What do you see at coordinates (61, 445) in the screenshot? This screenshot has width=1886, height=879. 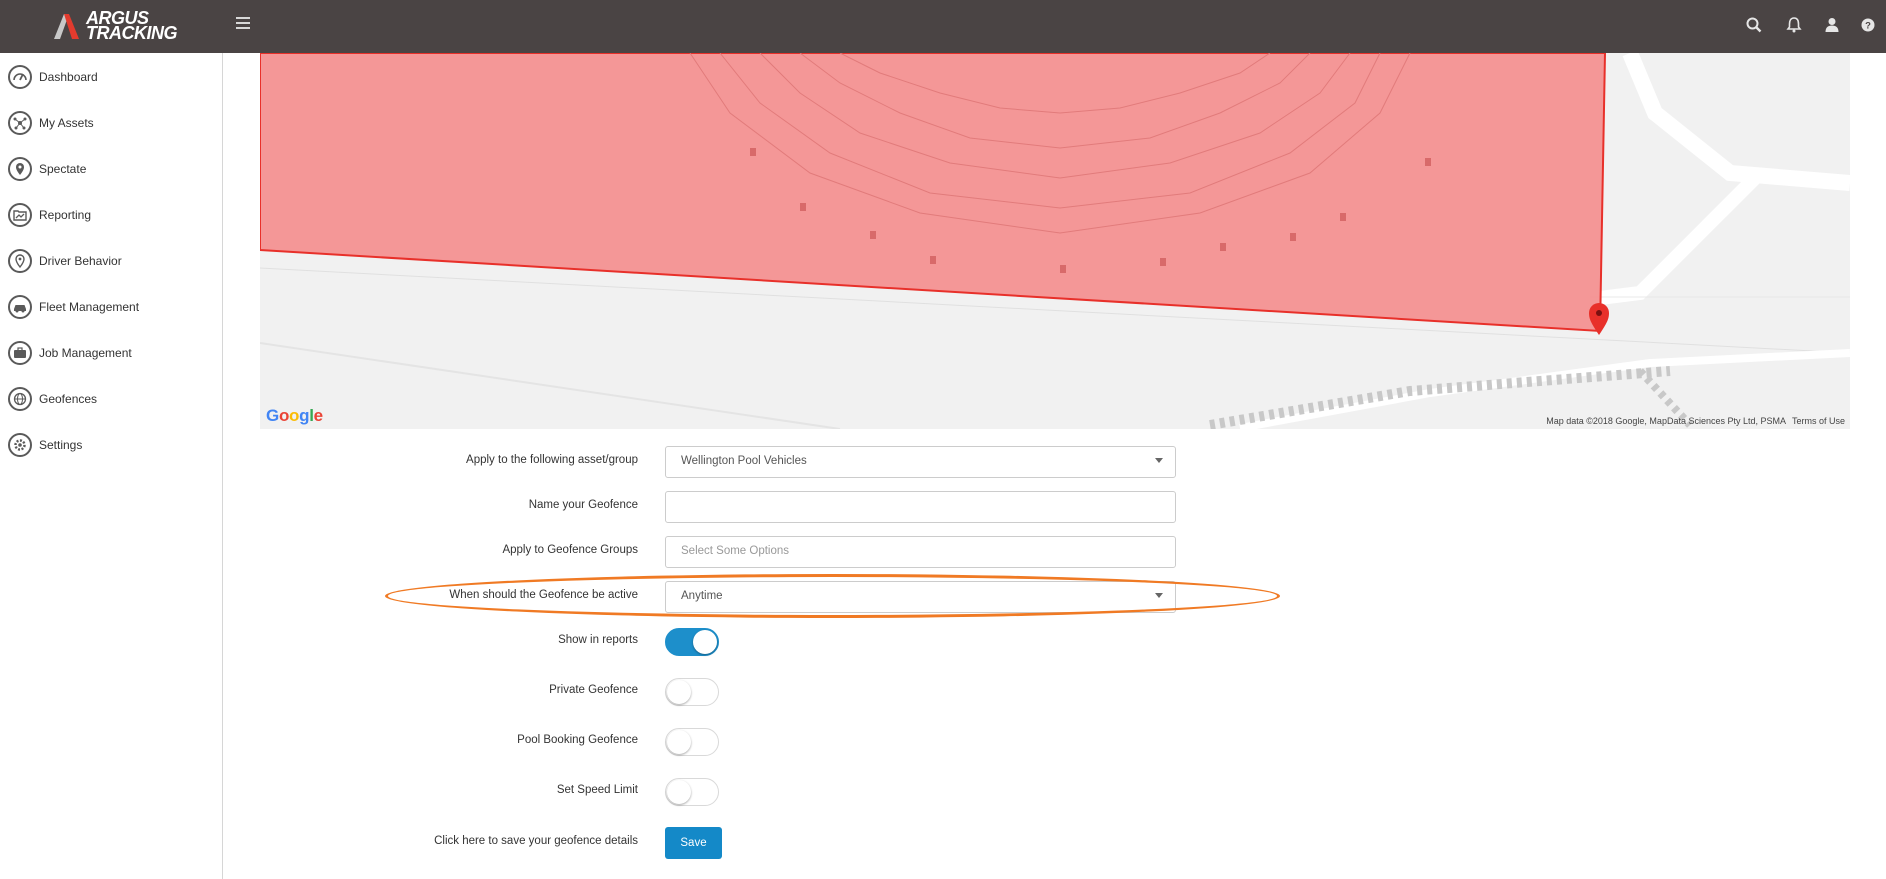 I see `sidebar-item-label: Settings` at bounding box center [61, 445].